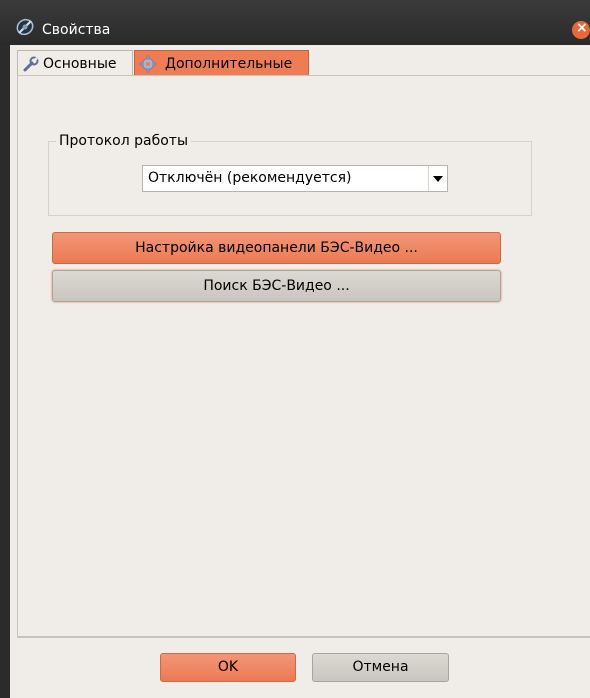 This screenshot has width=590, height=698. Describe the element at coordinates (380, 667) in the screenshot. I see `cancel-button: Отмена` at that location.